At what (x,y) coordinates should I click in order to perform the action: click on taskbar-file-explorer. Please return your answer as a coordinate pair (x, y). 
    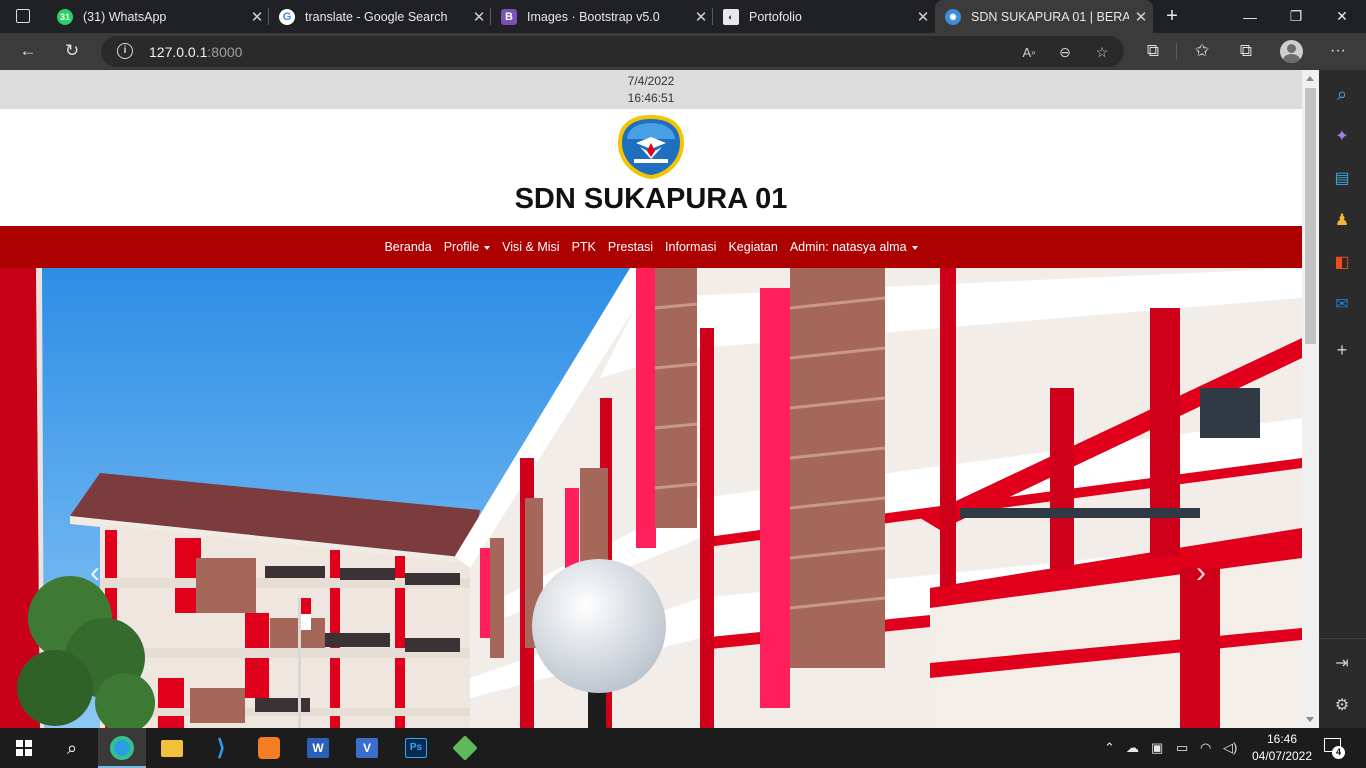
    Looking at the image, I should click on (172, 748).